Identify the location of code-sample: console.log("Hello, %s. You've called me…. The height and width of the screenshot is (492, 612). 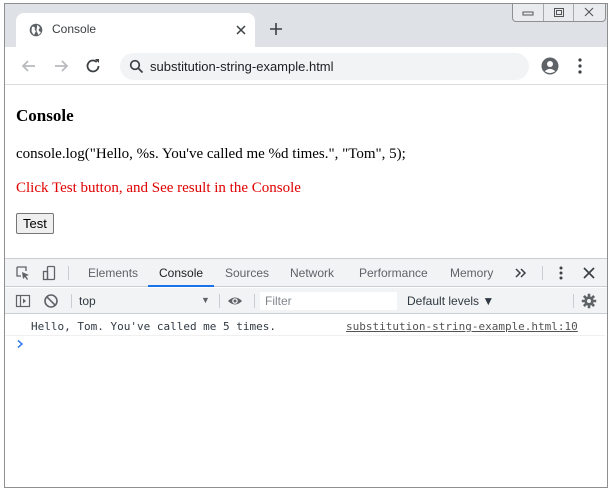
(211, 154).